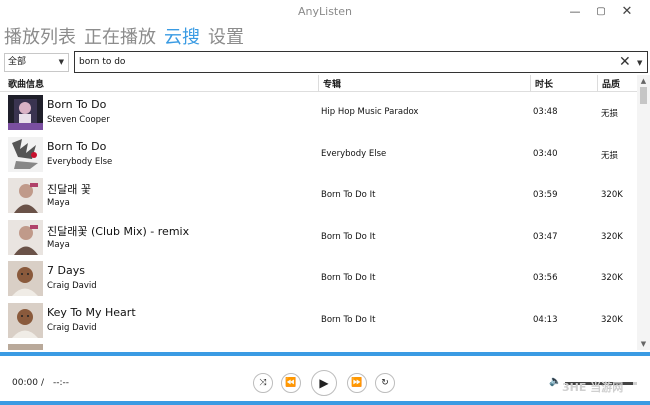 The width and height of the screenshot is (650, 405). What do you see at coordinates (120, 38) in the screenshot?
I see `tab-now-playing: 正在播放` at bounding box center [120, 38].